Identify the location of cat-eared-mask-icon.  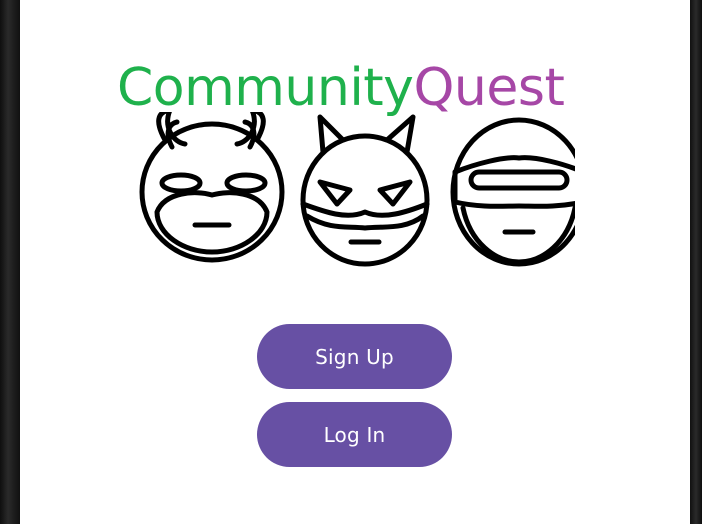
(365, 190).